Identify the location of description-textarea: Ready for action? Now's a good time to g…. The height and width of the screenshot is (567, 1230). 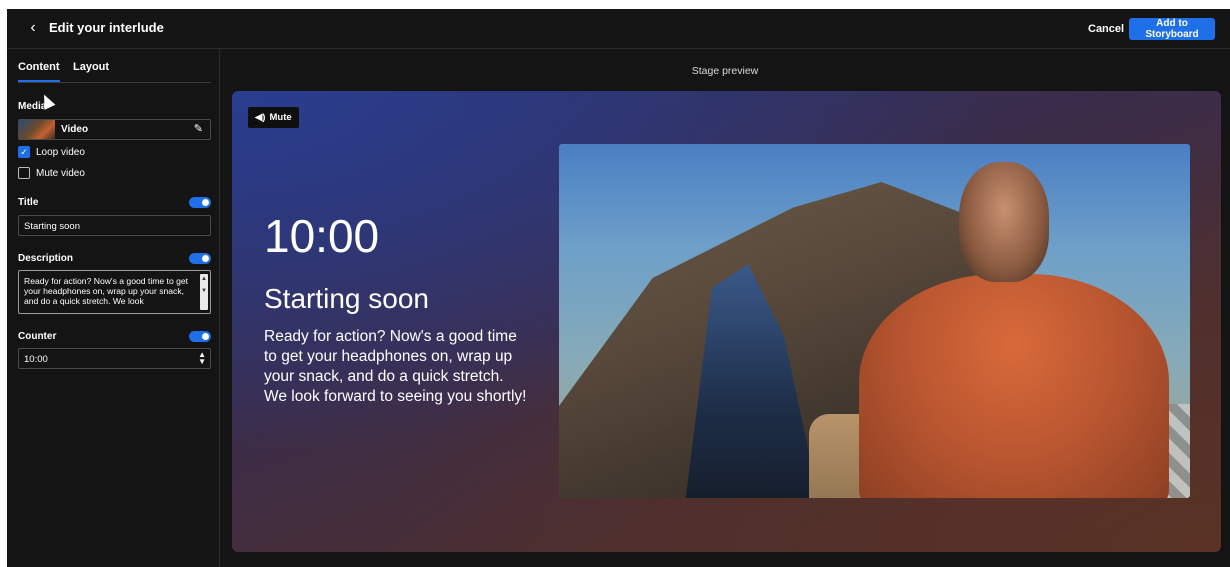
(114, 292).